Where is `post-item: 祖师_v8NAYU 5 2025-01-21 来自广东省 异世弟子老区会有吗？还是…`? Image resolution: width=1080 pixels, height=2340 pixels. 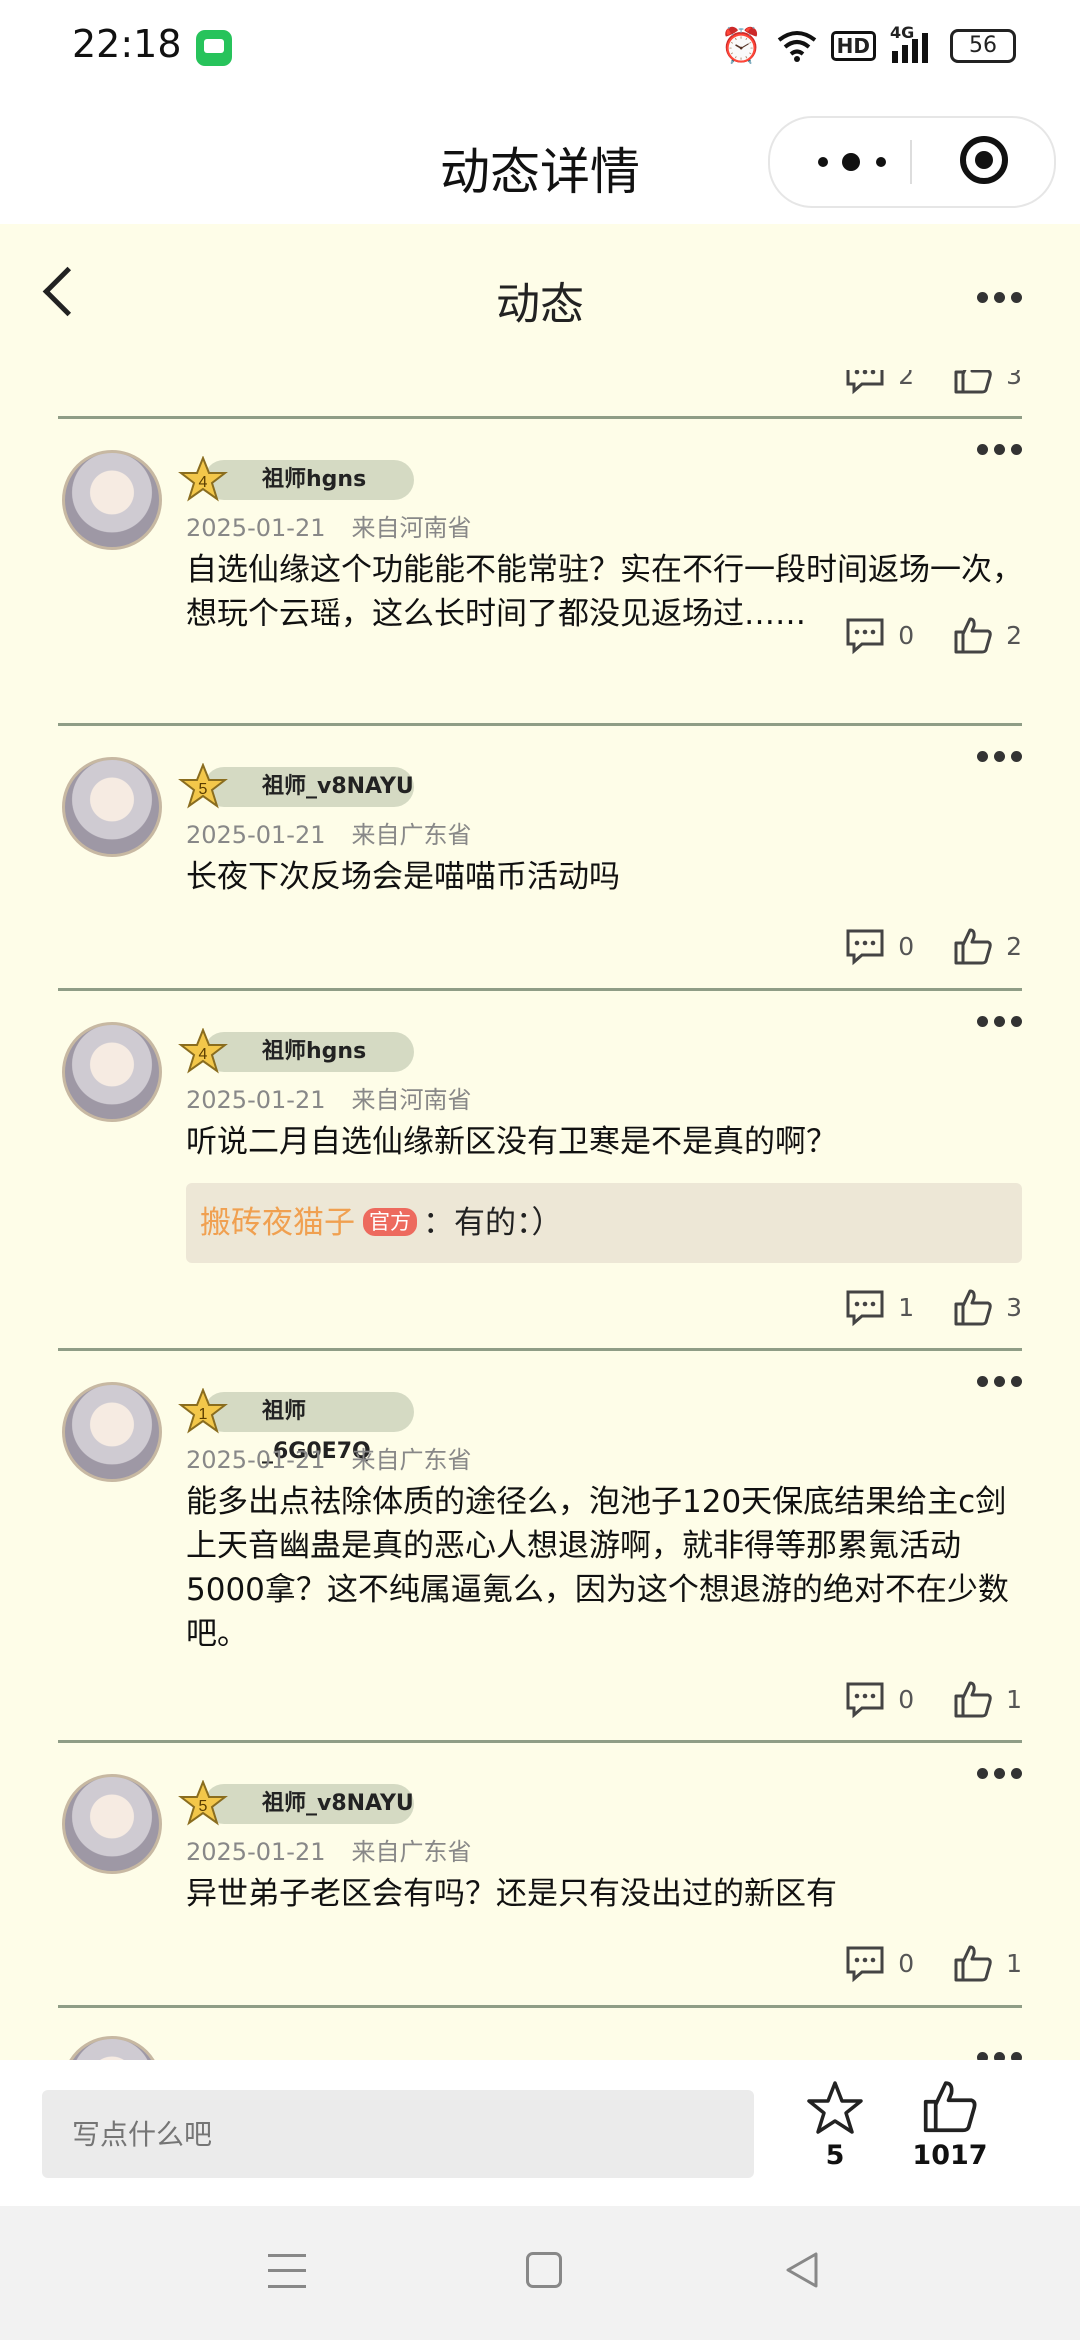
post-item: 祖师_v8NAYU 5 2025-01-21 来自广东省 异世弟子老区会有吗？还是… is located at coordinates (540, 1873).